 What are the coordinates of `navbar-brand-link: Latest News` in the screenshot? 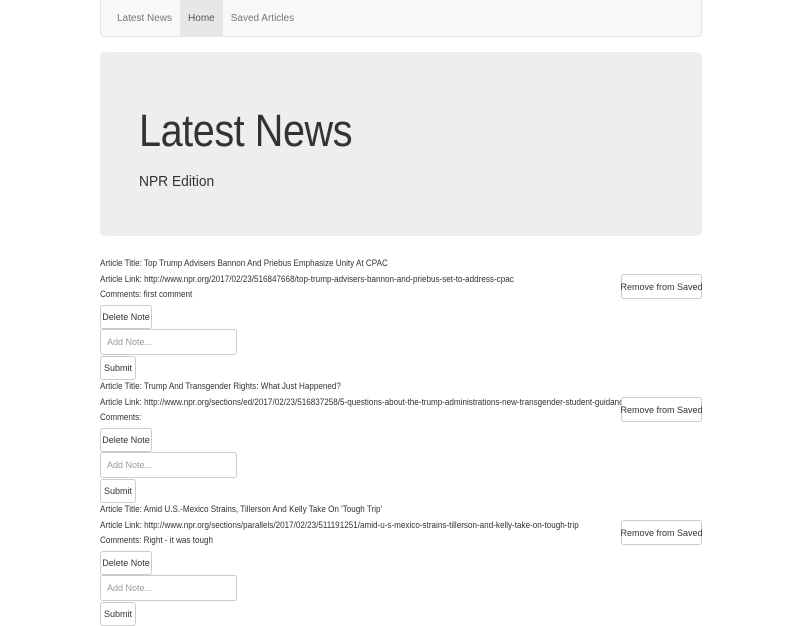 It's located at (140, 18).